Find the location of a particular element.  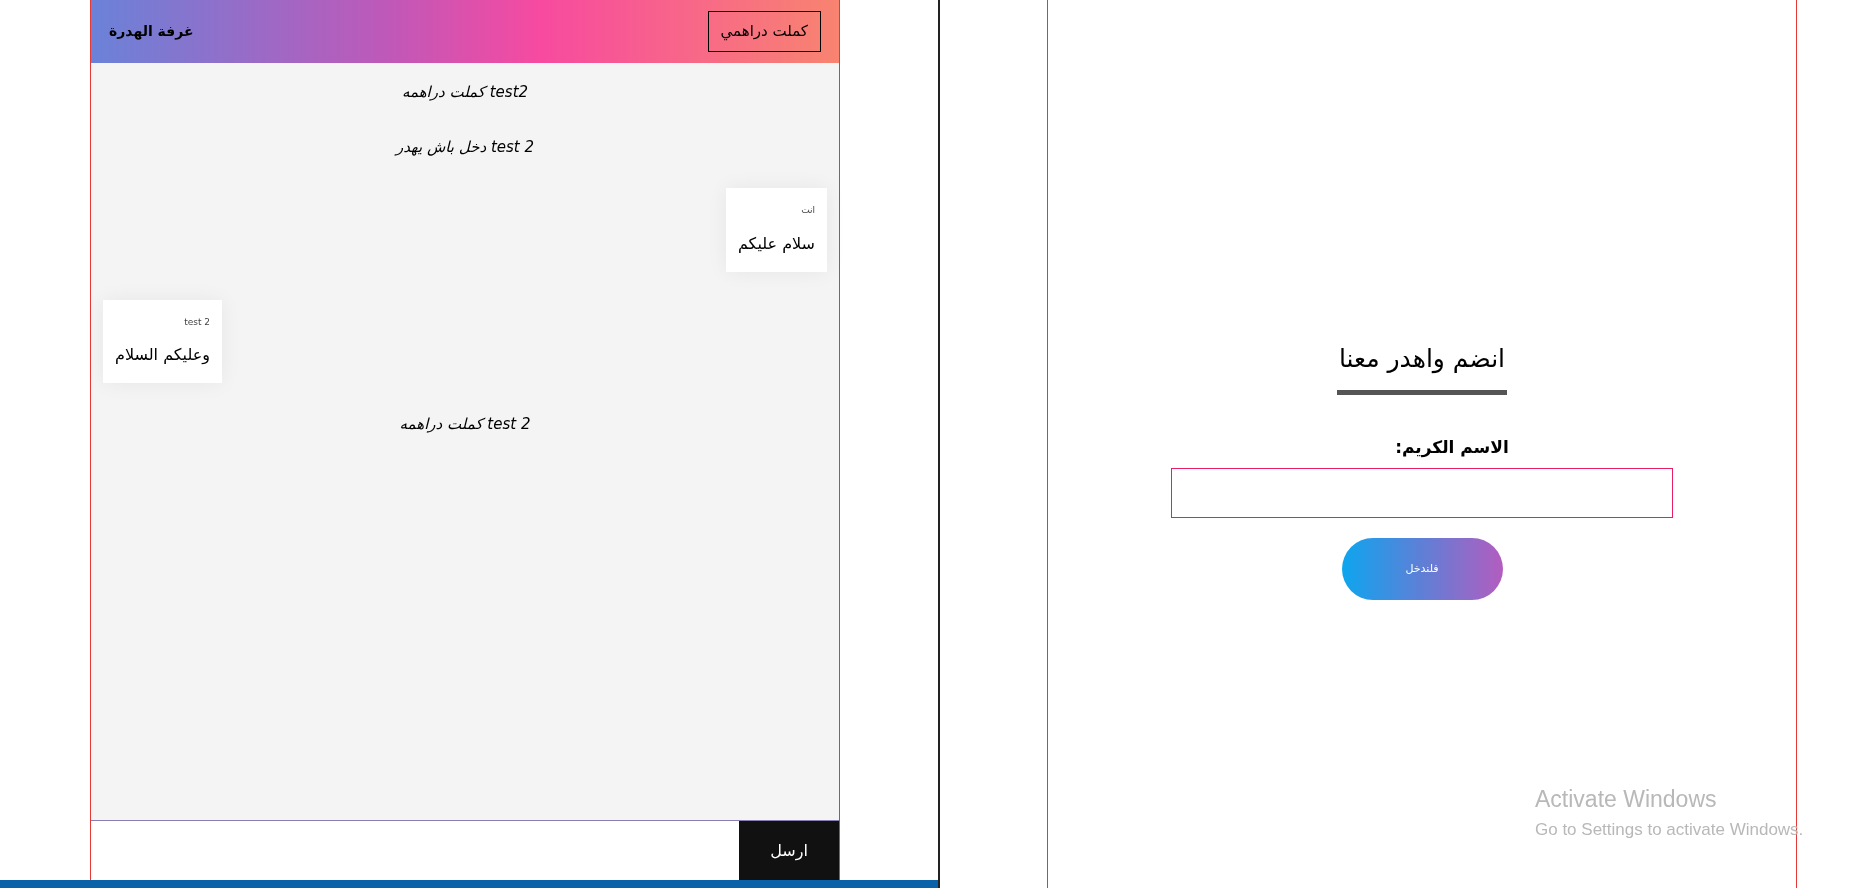

message-sender: test 2 is located at coordinates (197, 322).